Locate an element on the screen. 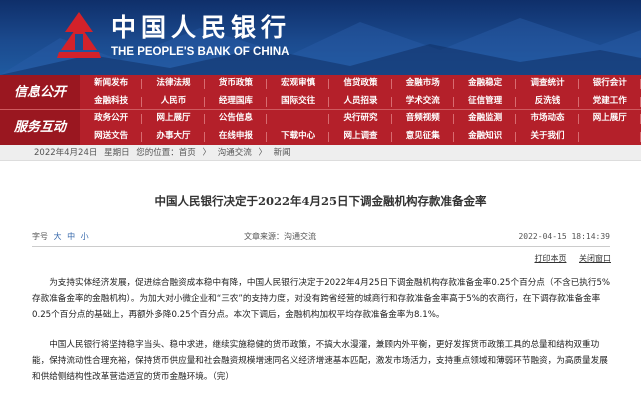 This screenshot has width=641, height=417. bank-name-en: THE PEOPLE'S BANK OF CHINA is located at coordinates (200, 52).